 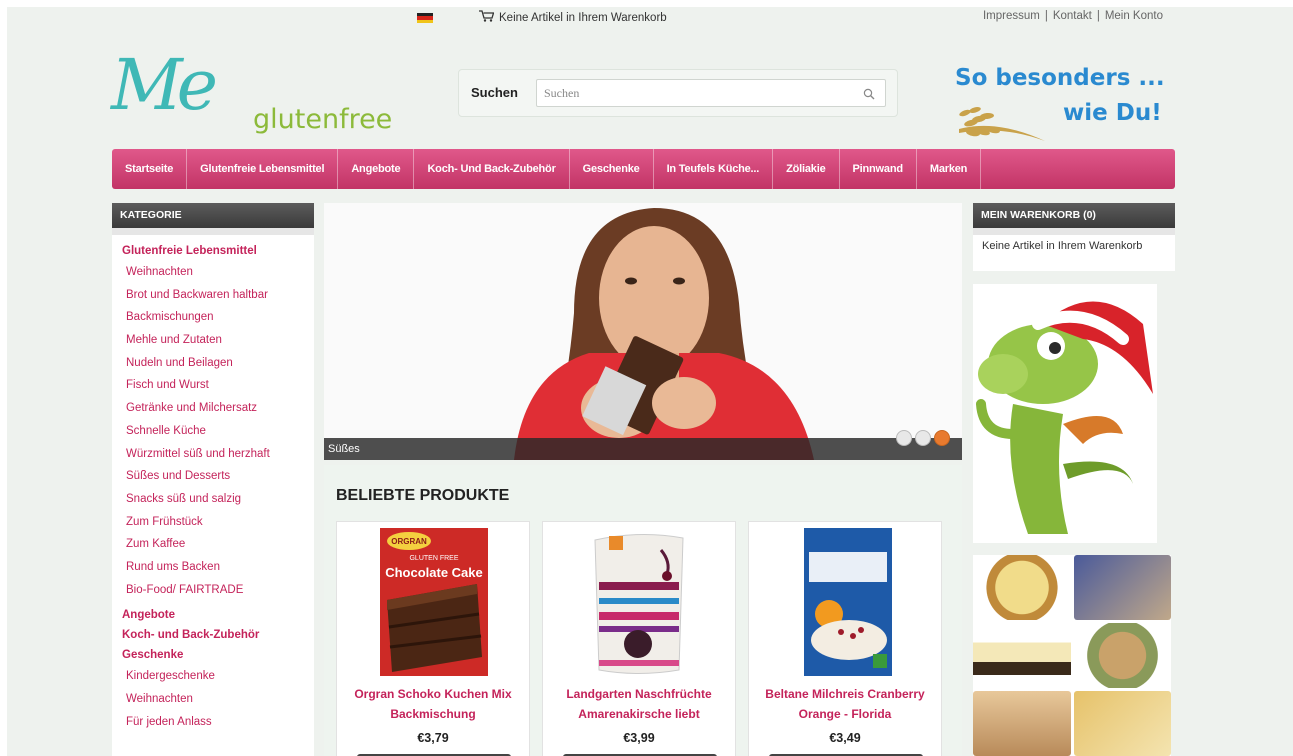 What do you see at coordinates (1062, 246) in the screenshot?
I see `mini-cart-empty-text: Keine Artikel in Ihrem Warenkorb` at bounding box center [1062, 246].